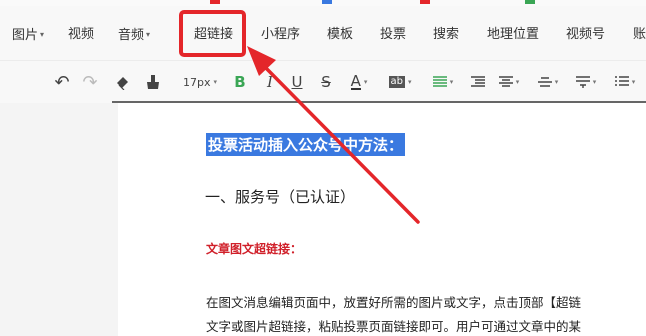  Describe the element at coordinates (340, 143) in the screenshot. I see `red-arrow-shaft` at that location.